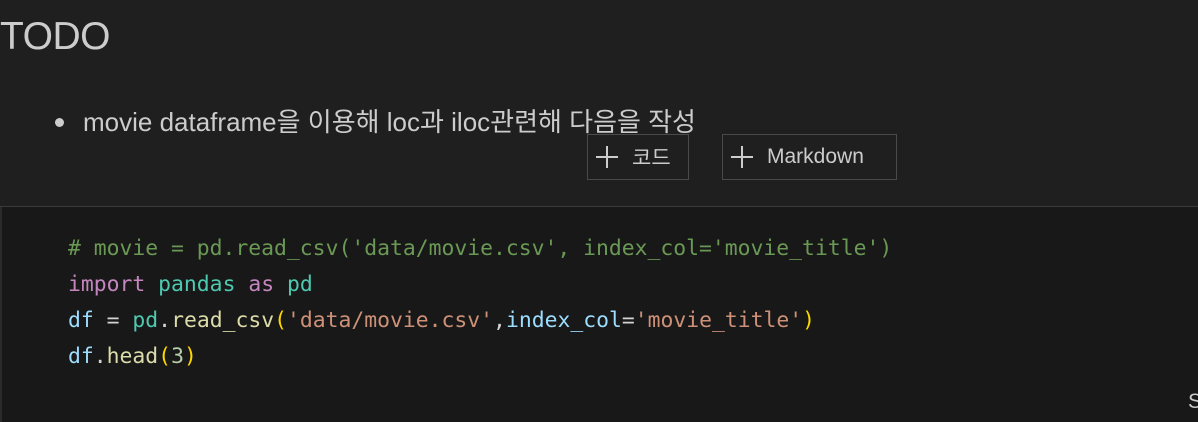  What do you see at coordinates (1193, 401) in the screenshot?
I see `status-corner-text: S` at bounding box center [1193, 401].